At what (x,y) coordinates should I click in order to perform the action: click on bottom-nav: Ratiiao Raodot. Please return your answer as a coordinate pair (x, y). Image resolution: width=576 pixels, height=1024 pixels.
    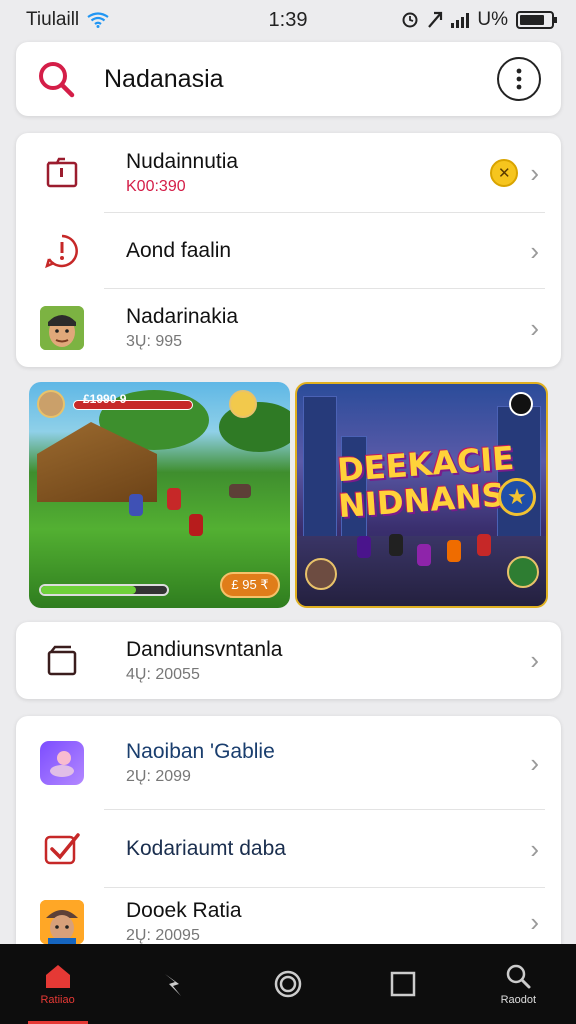
    Looking at the image, I should click on (288, 984).